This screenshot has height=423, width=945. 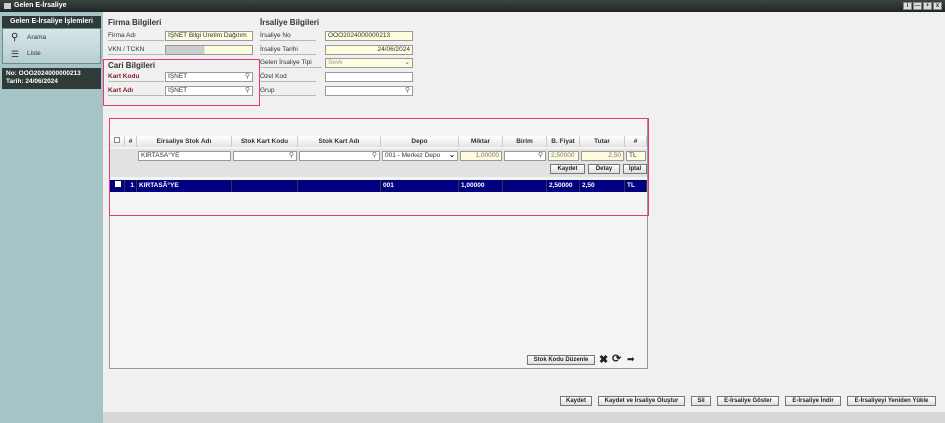 I want to click on document-date: Tarih: 24/06/2024, so click(x=32, y=81).